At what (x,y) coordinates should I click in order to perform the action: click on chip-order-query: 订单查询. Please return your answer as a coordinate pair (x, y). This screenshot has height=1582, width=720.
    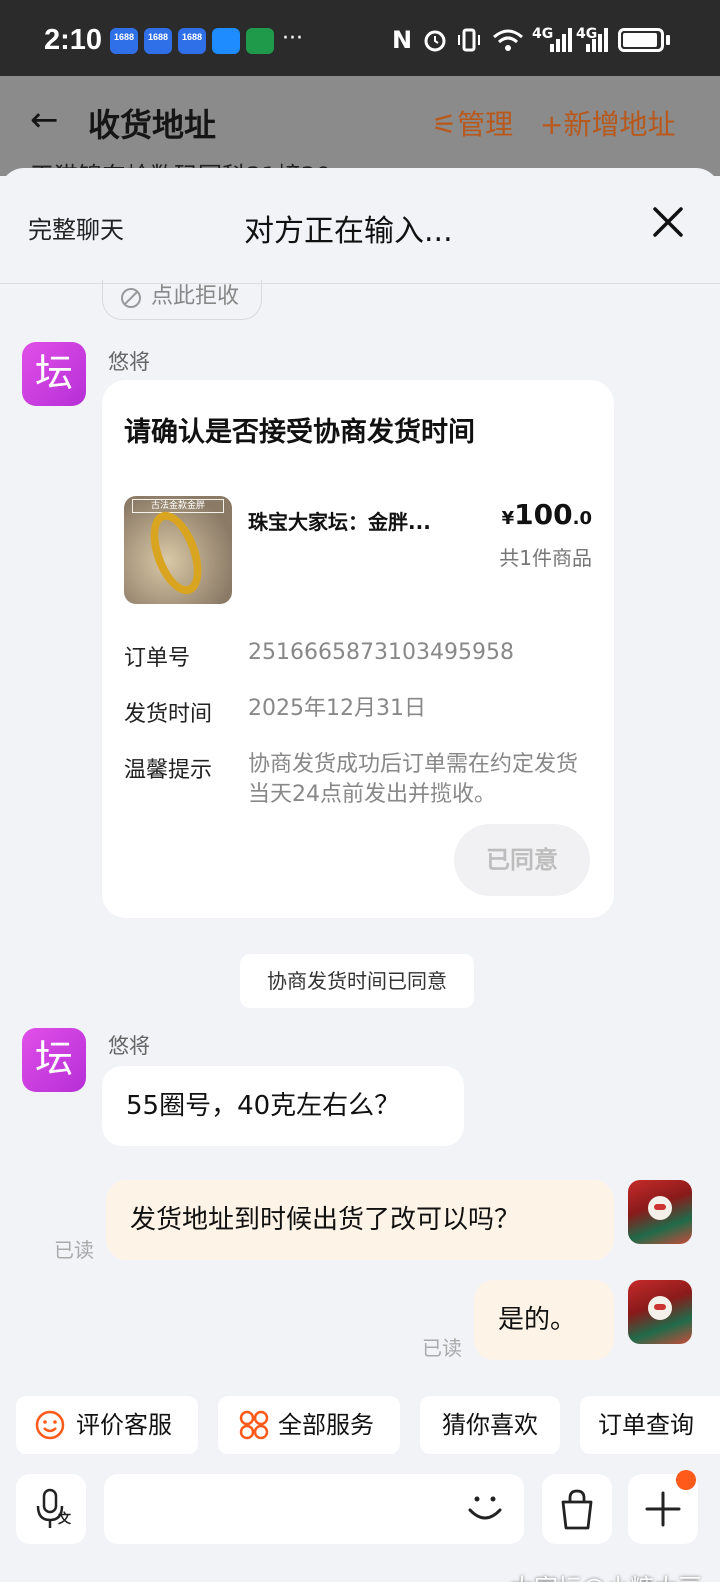
    Looking at the image, I should click on (650, 1425).